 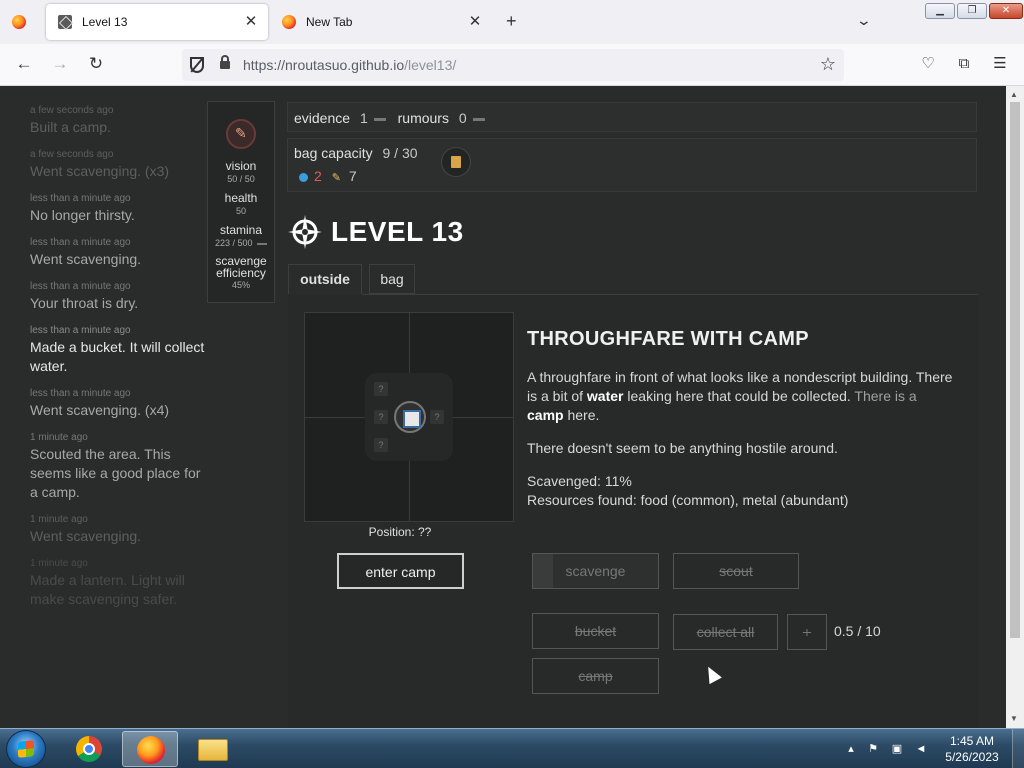 What do you see at coordinates (595, 631) in the screenshot?
I see `bucket-button: bucket` at bounding box center [595, 631].